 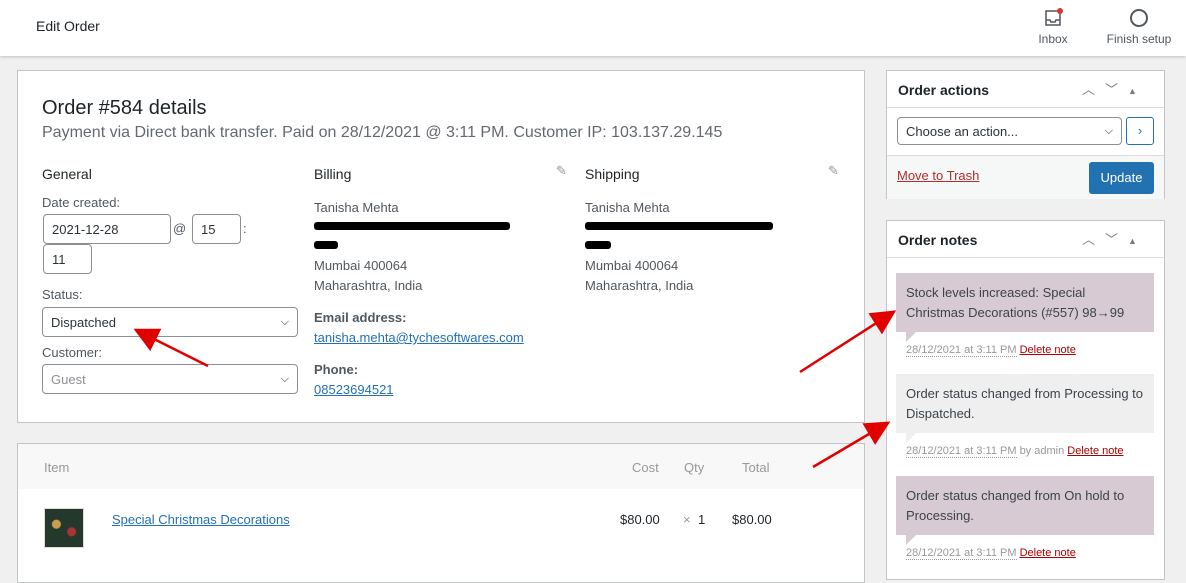 I want to click on total-column-header: Total, so click(x=756, y=467).